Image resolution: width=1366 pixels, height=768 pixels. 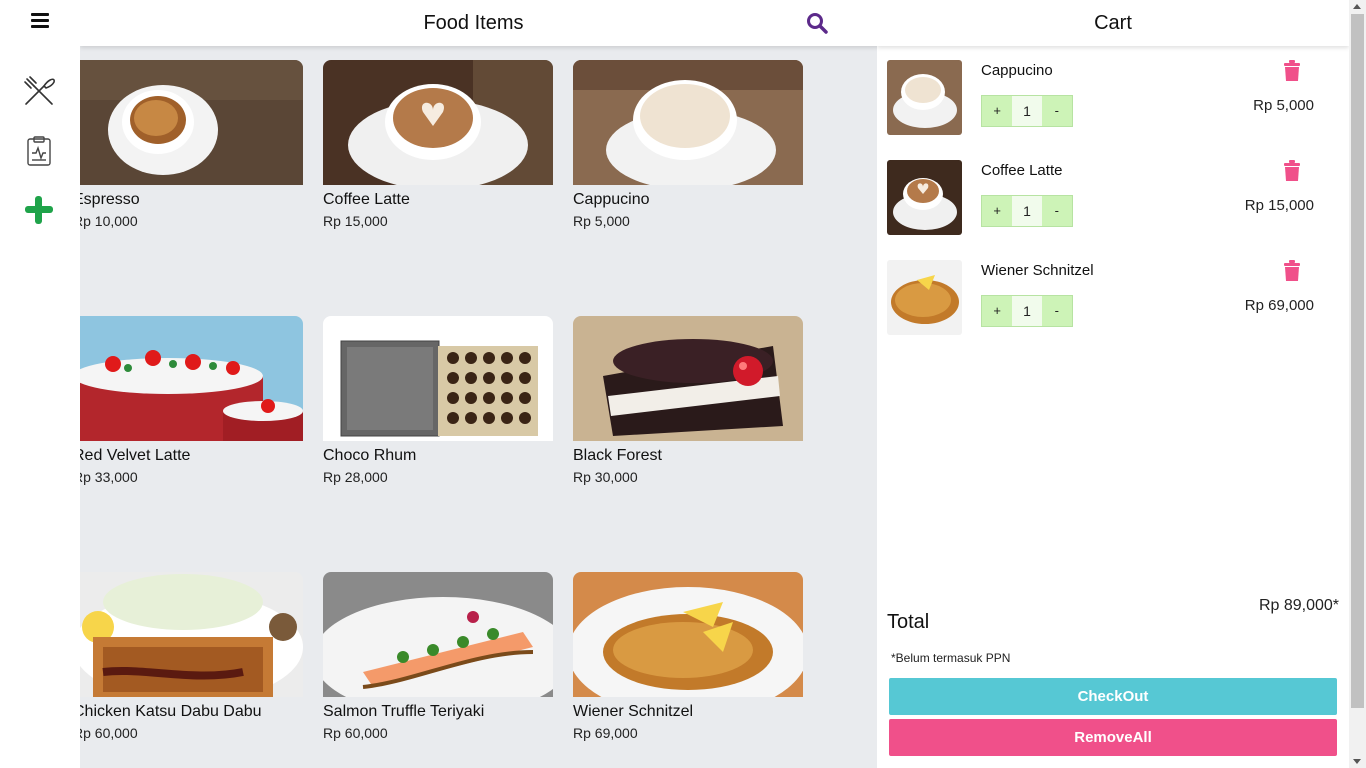 I want to click on product-name: Choco Rhum, so click(x=370, y=455).